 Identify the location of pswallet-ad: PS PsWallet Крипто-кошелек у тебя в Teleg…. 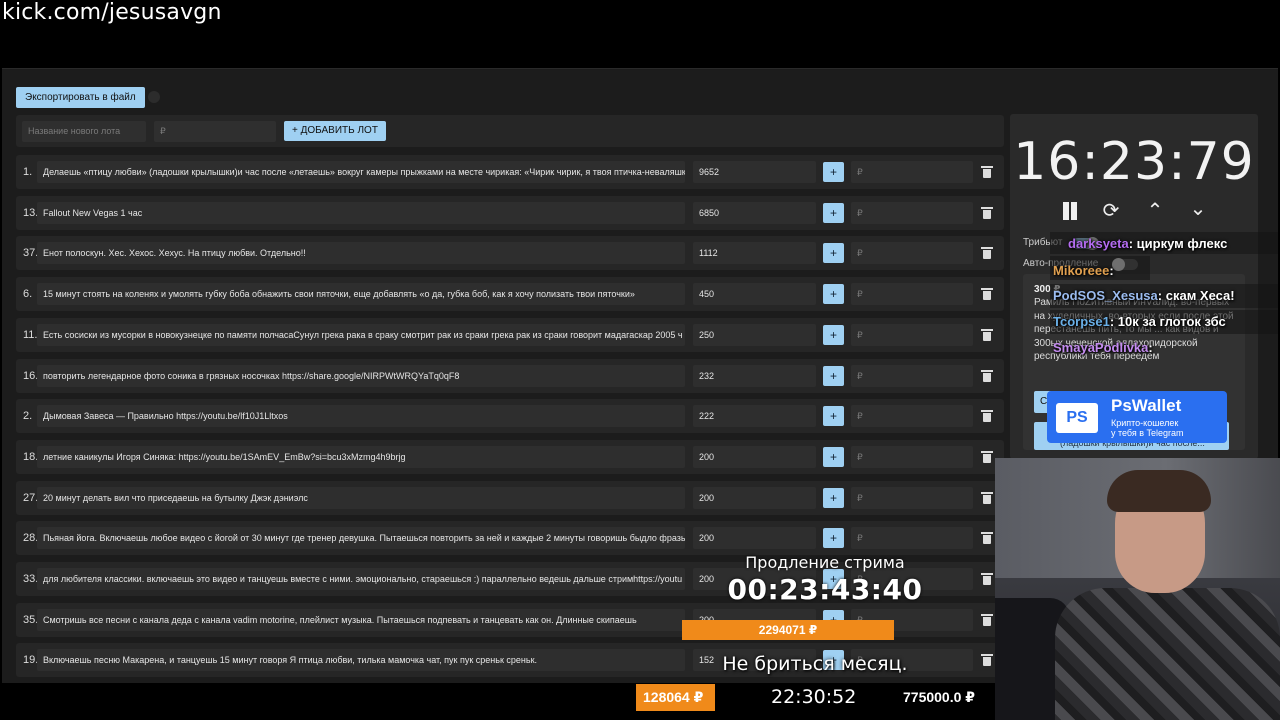
(1137, 417).